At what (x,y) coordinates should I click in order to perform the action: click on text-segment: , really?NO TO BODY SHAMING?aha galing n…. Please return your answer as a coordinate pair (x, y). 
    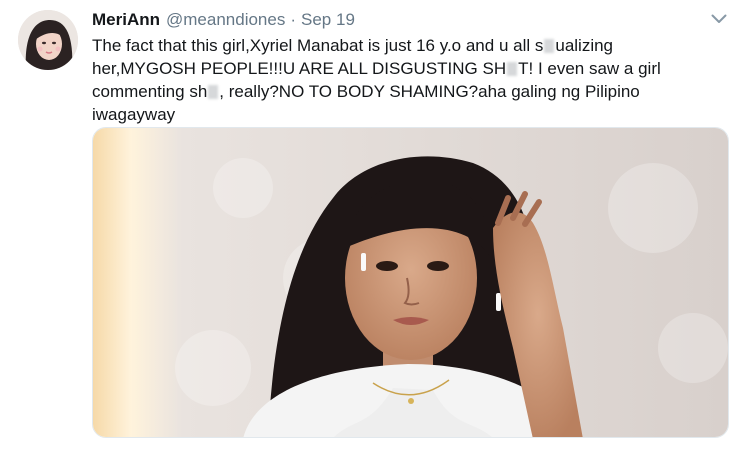
    Looking at the image, I should click on (429, 91).